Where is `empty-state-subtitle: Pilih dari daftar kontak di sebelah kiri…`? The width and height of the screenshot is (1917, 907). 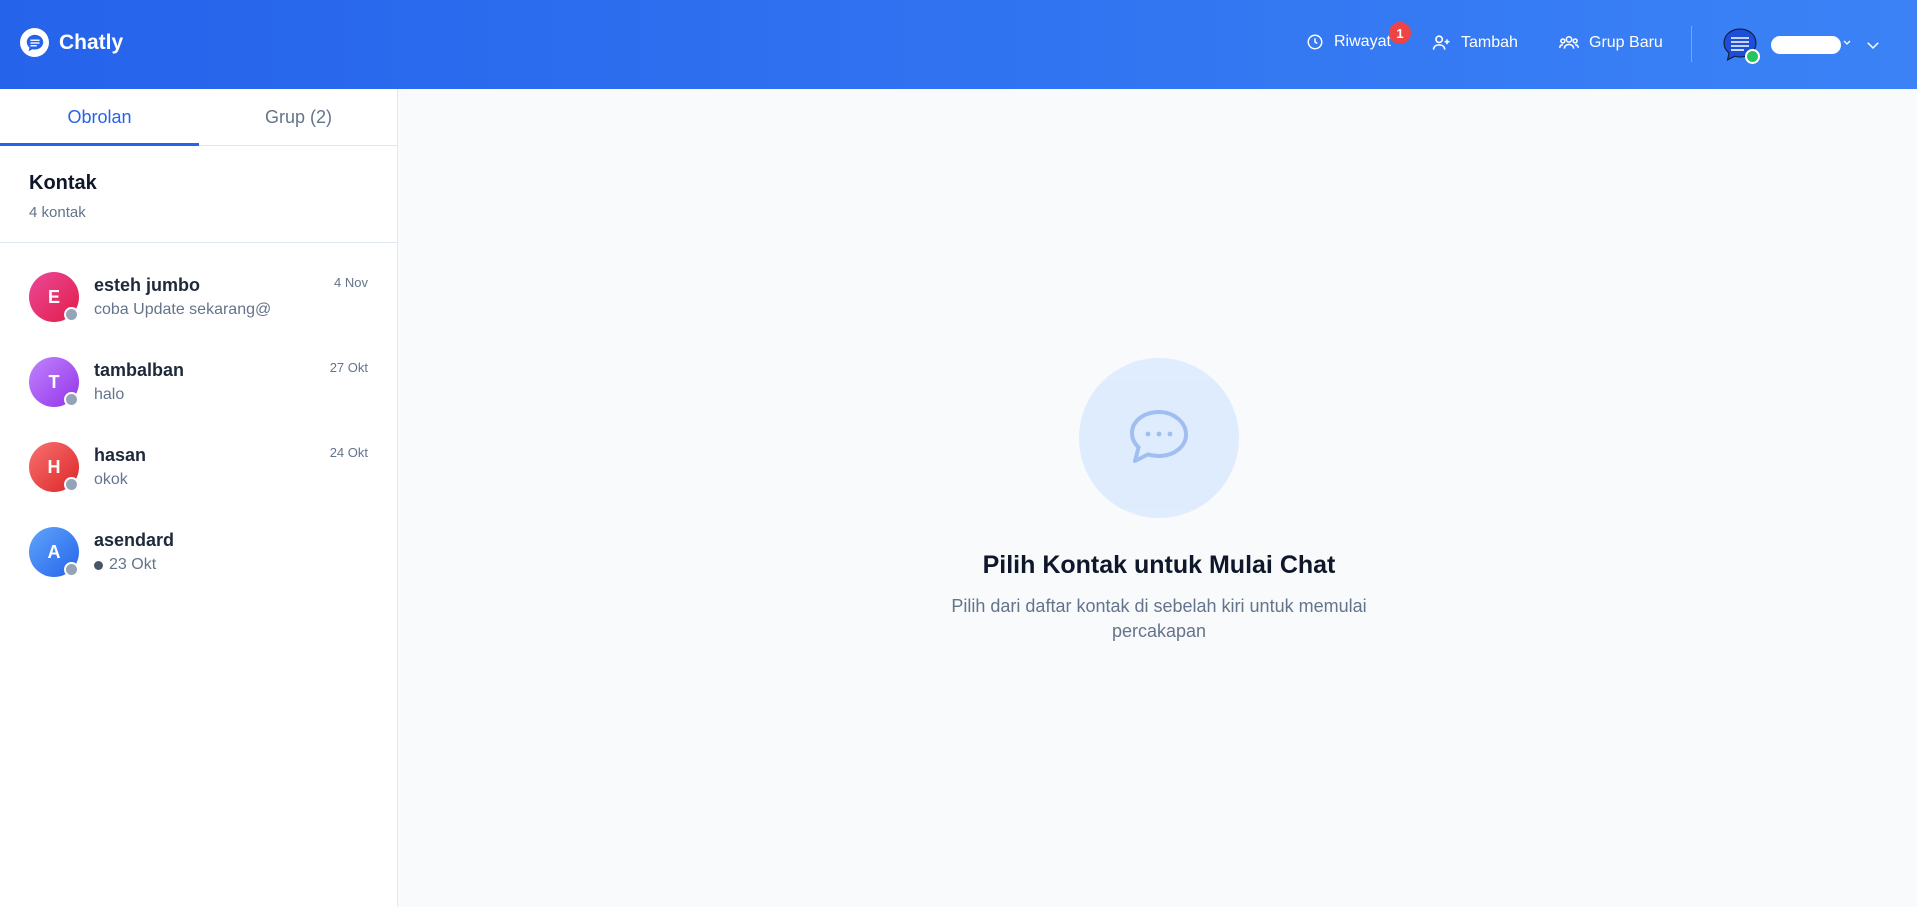 empty-state-subtitle: Pilih dari daftar kontak di sebelah kiri… is located at coordinates (1159, 618).